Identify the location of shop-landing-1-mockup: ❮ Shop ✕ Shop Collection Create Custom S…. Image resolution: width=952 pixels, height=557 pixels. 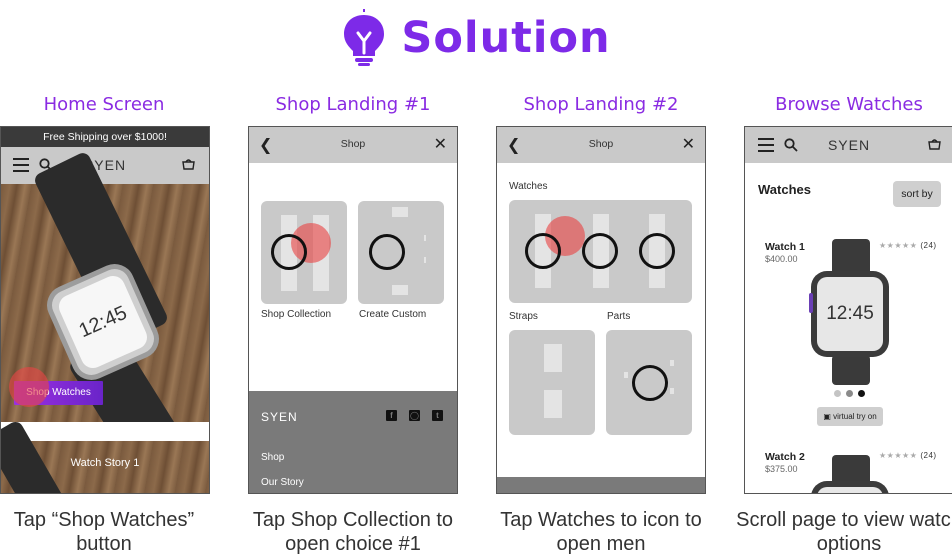
(353, 310).